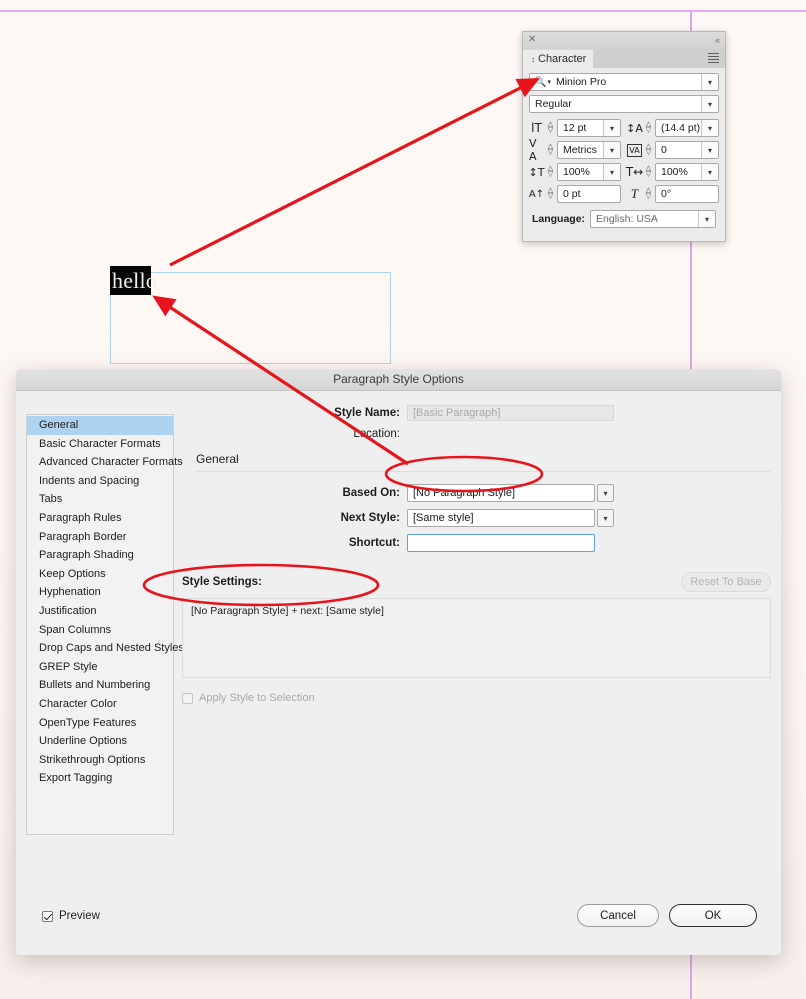  Describe the element at coordinates (371, 493) in the screenshot. I see `based-on-label: Based On:` at that location.